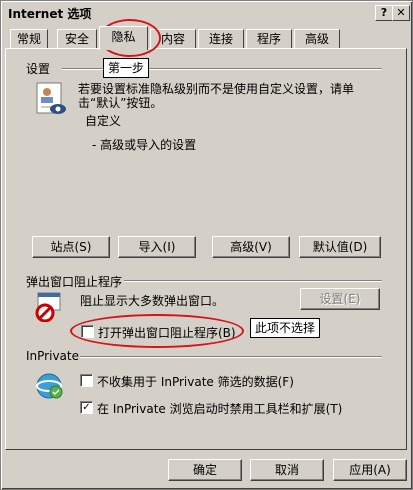 This screenshot has height=490, width=413. Describe the element at coordinates (157, 247) in the screenshot. I see `import-button: 导入(I)` at that location.